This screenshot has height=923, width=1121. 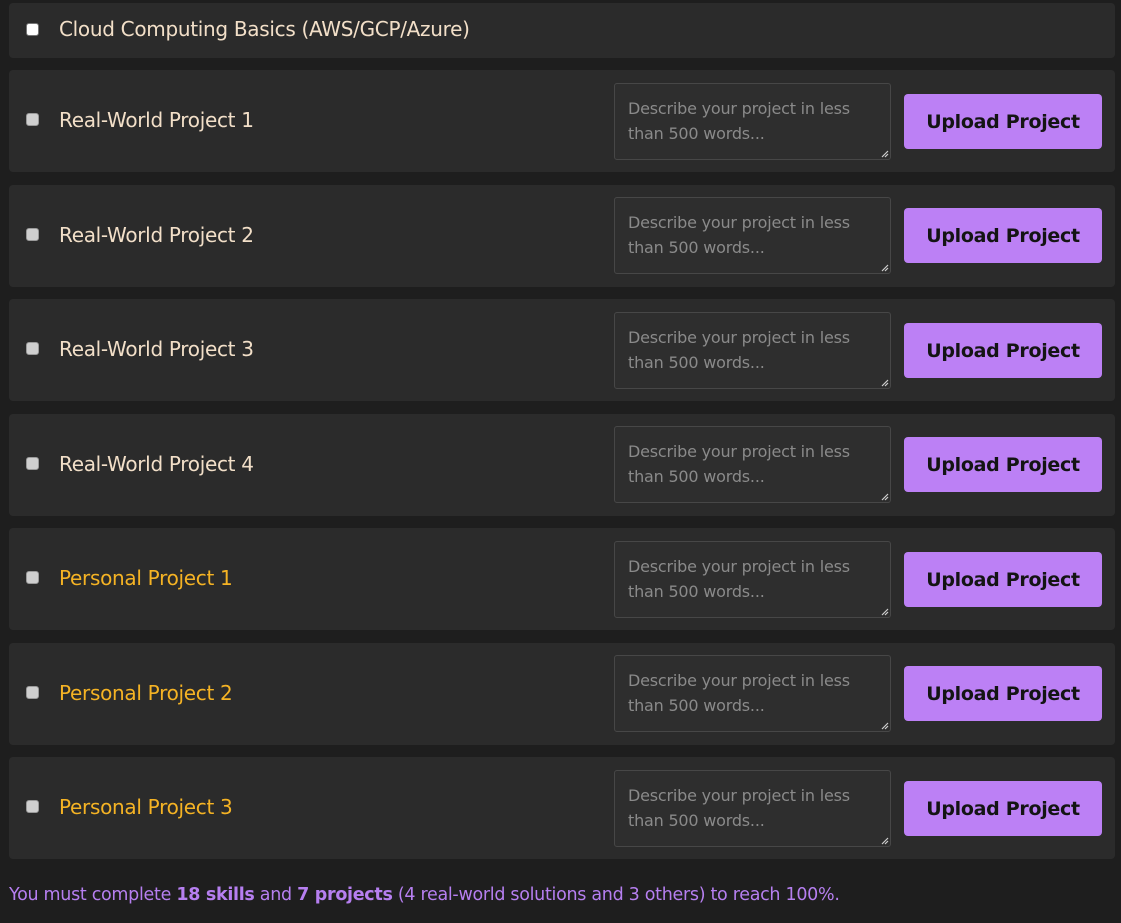 I want to click on project-row: Real-World Project 1 Upload Project, so click(x=562, y=121).